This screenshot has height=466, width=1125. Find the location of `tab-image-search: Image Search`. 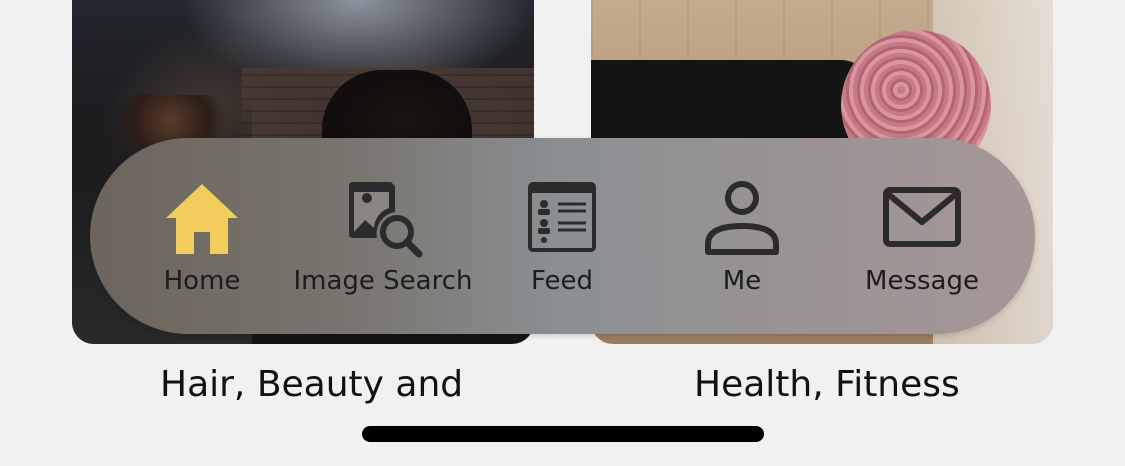

tab-image-search: Image Search is located at coordinates (383, 238).